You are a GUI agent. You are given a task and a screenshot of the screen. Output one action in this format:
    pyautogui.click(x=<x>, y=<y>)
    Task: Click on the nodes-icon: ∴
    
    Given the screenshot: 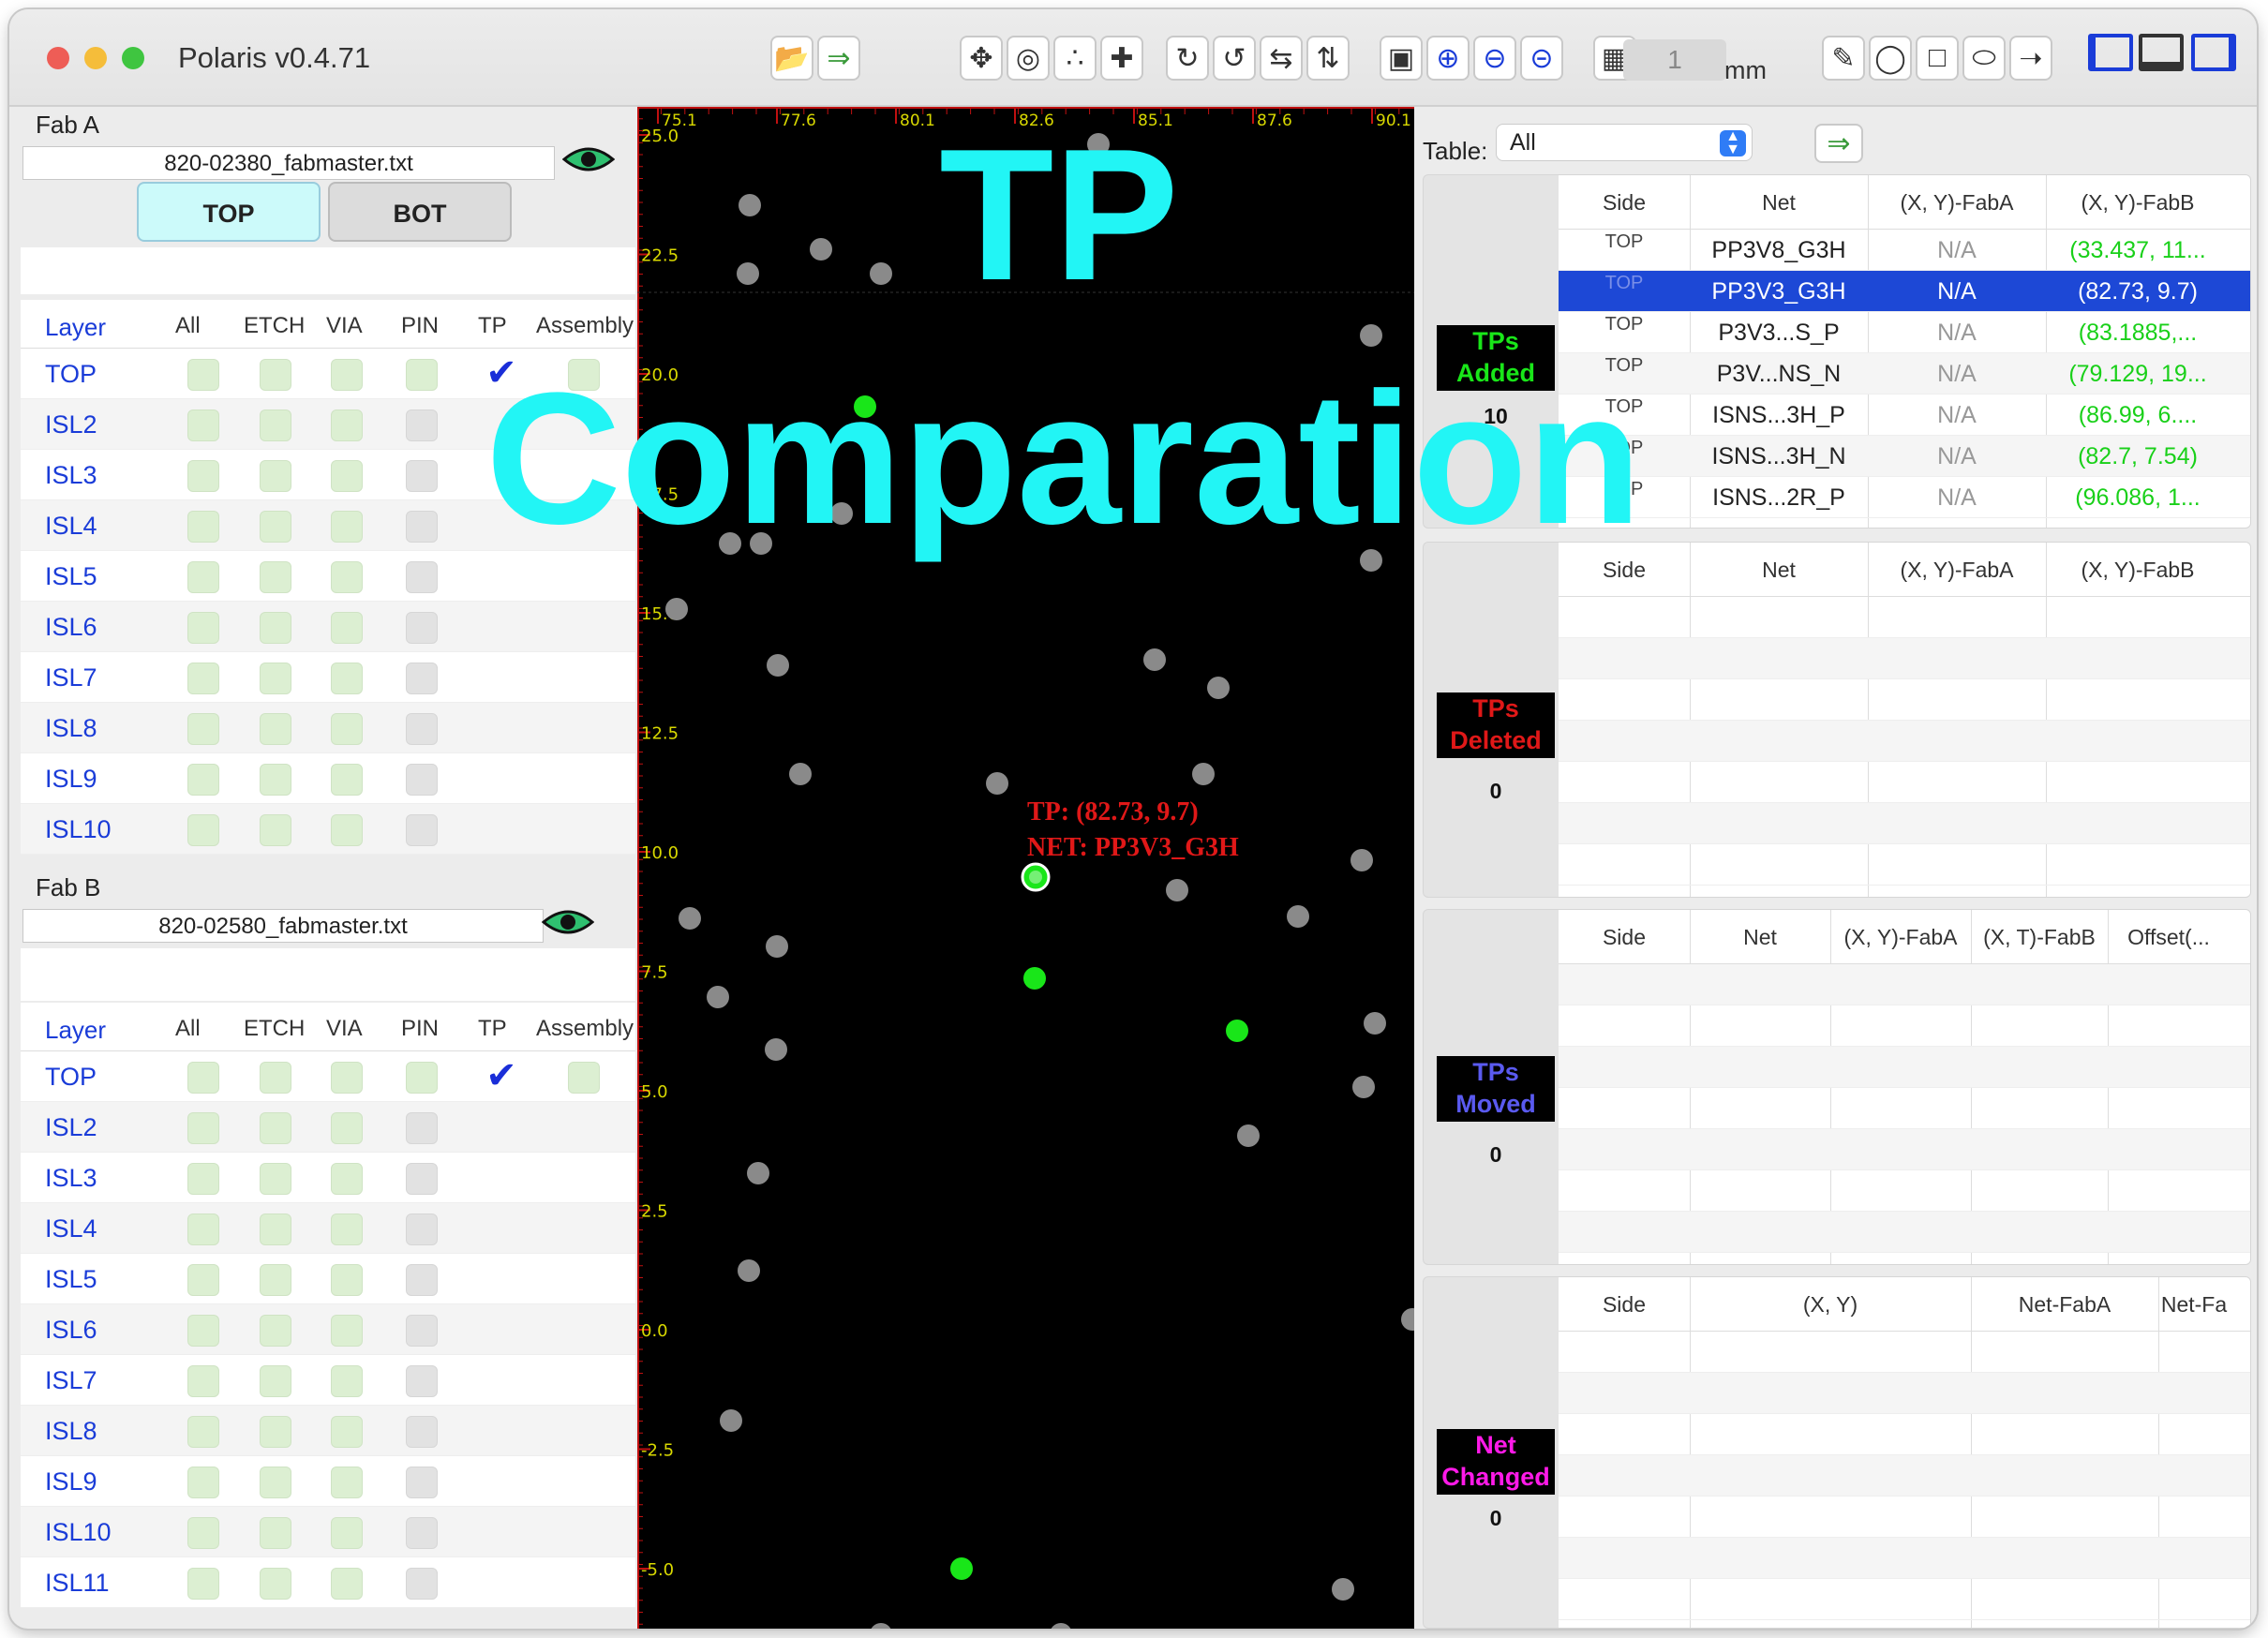 What is the action you would take?
    pyautogui.click(x=1075, y=59)
    